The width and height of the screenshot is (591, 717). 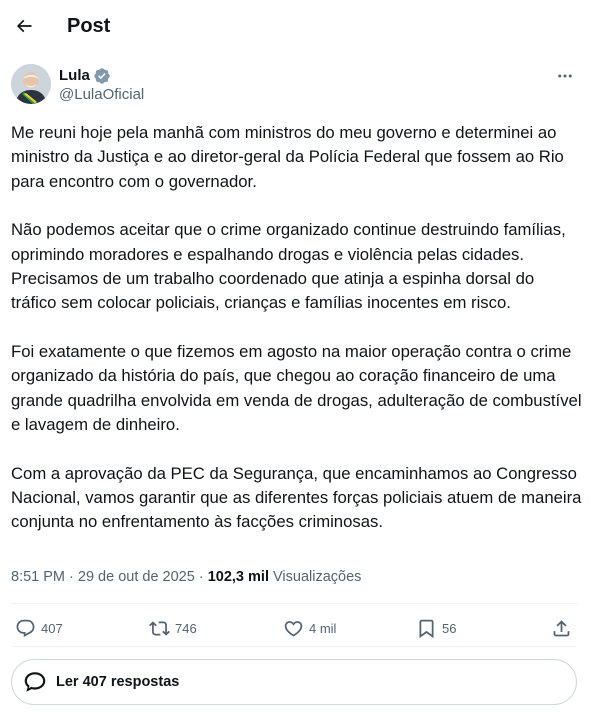 I want to click on bookmark-count: 56, so click(x=449, y=628).